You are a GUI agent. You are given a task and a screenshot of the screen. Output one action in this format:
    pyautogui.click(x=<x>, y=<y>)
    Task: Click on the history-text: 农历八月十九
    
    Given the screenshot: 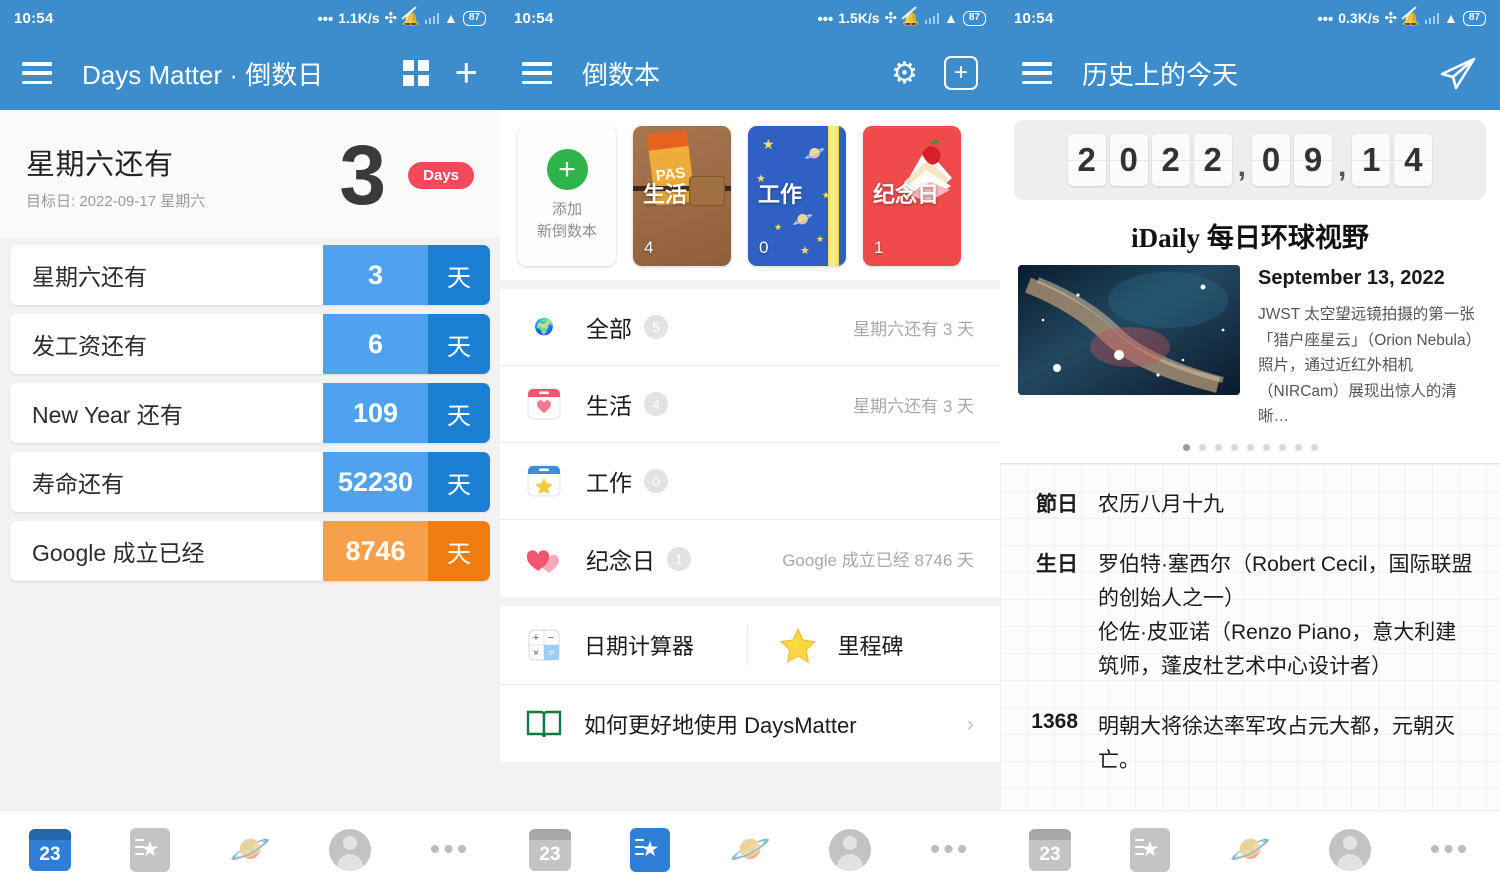 What is the action you would take?
    pyautogui.click(x=1161, y=504)
    